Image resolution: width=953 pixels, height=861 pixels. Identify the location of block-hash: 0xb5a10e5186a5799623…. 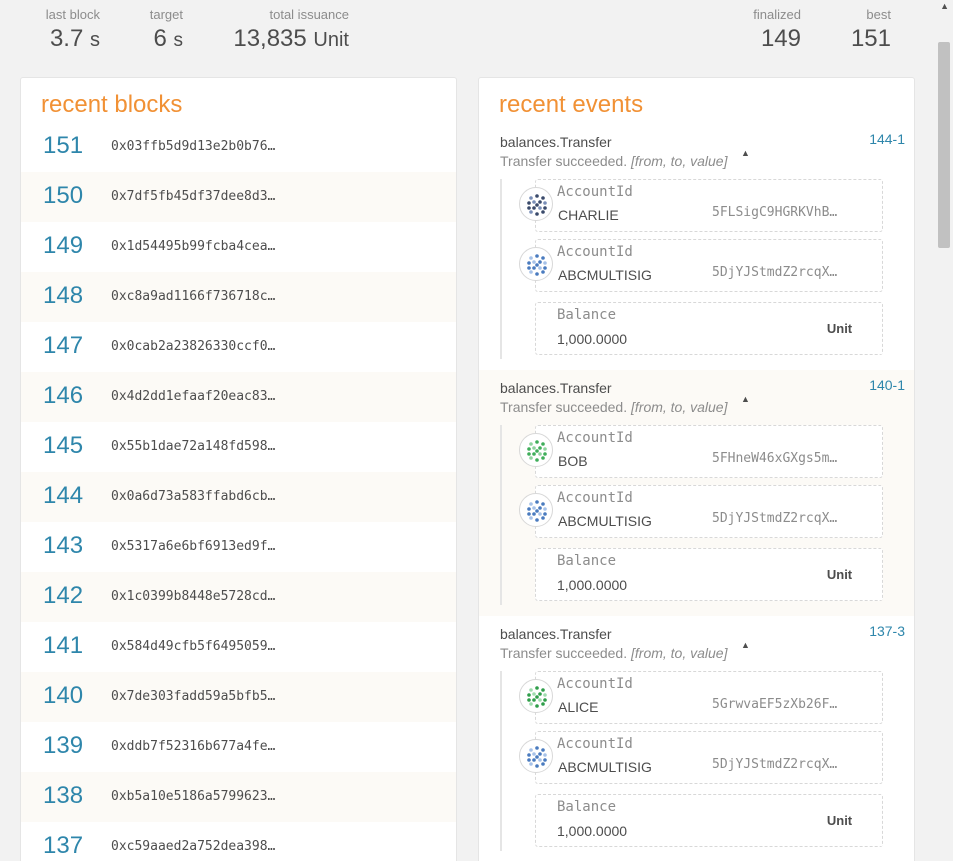
(193, 796).